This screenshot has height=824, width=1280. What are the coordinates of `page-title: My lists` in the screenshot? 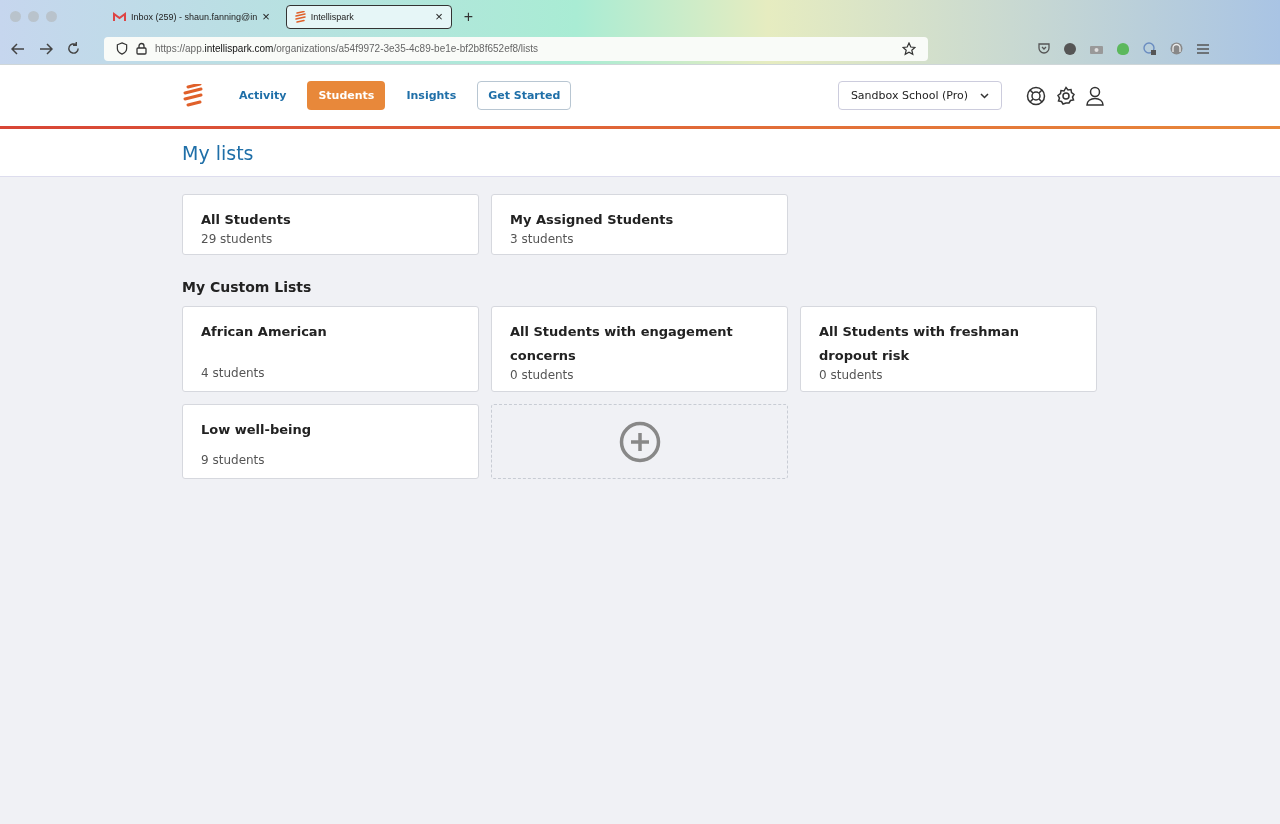 It's located at (218, 152).